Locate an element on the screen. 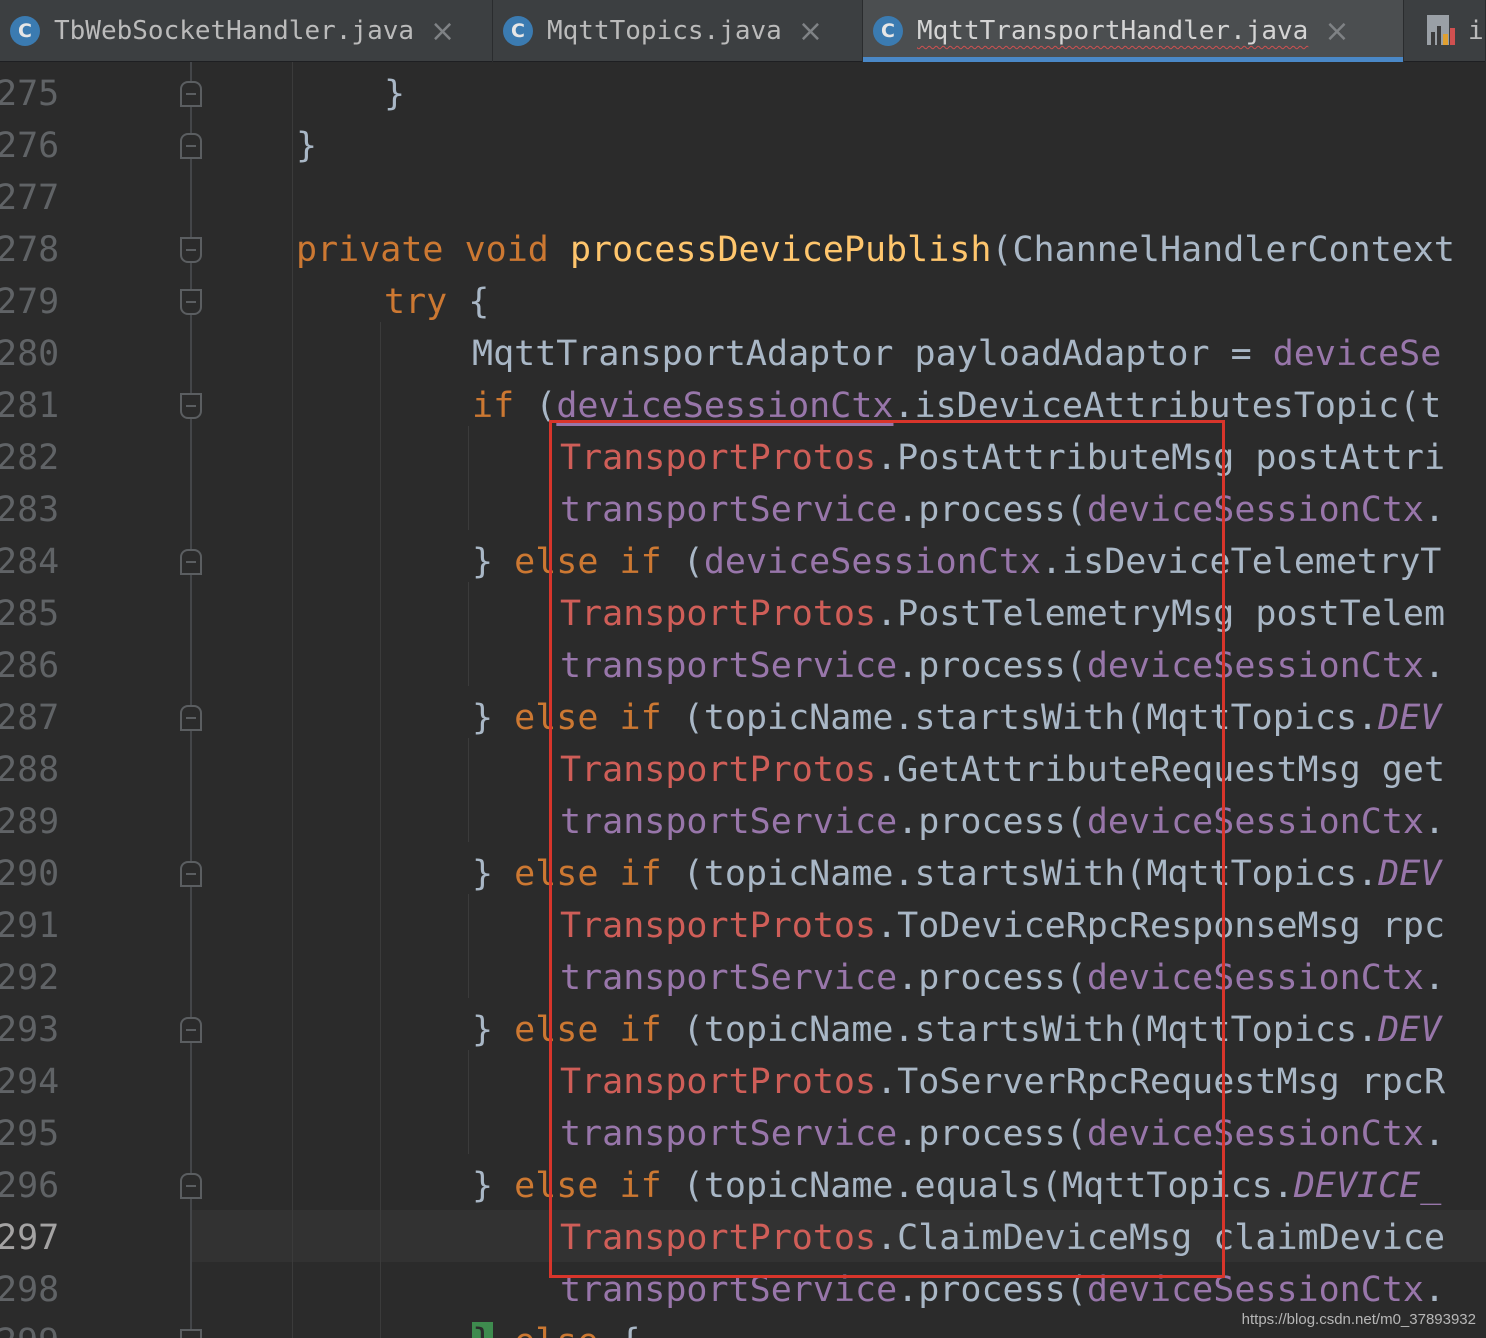 This screenshot has height=1338, width=1486. tab-label: MqttTransportHandler.java is located at coordinates (1113, 31).